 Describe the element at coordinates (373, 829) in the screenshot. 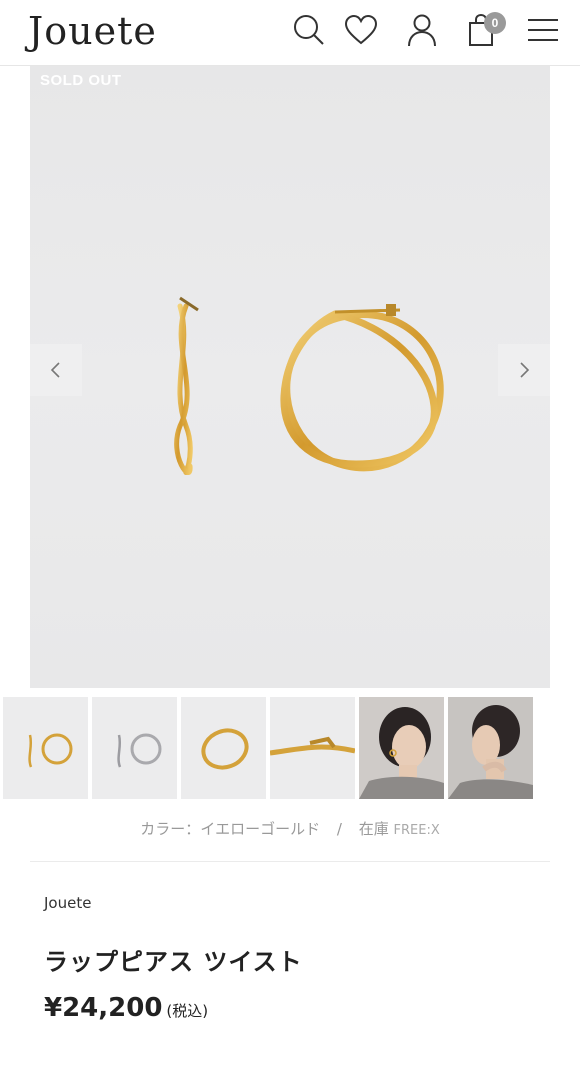

I see `stock-label: 在庫` at that location.